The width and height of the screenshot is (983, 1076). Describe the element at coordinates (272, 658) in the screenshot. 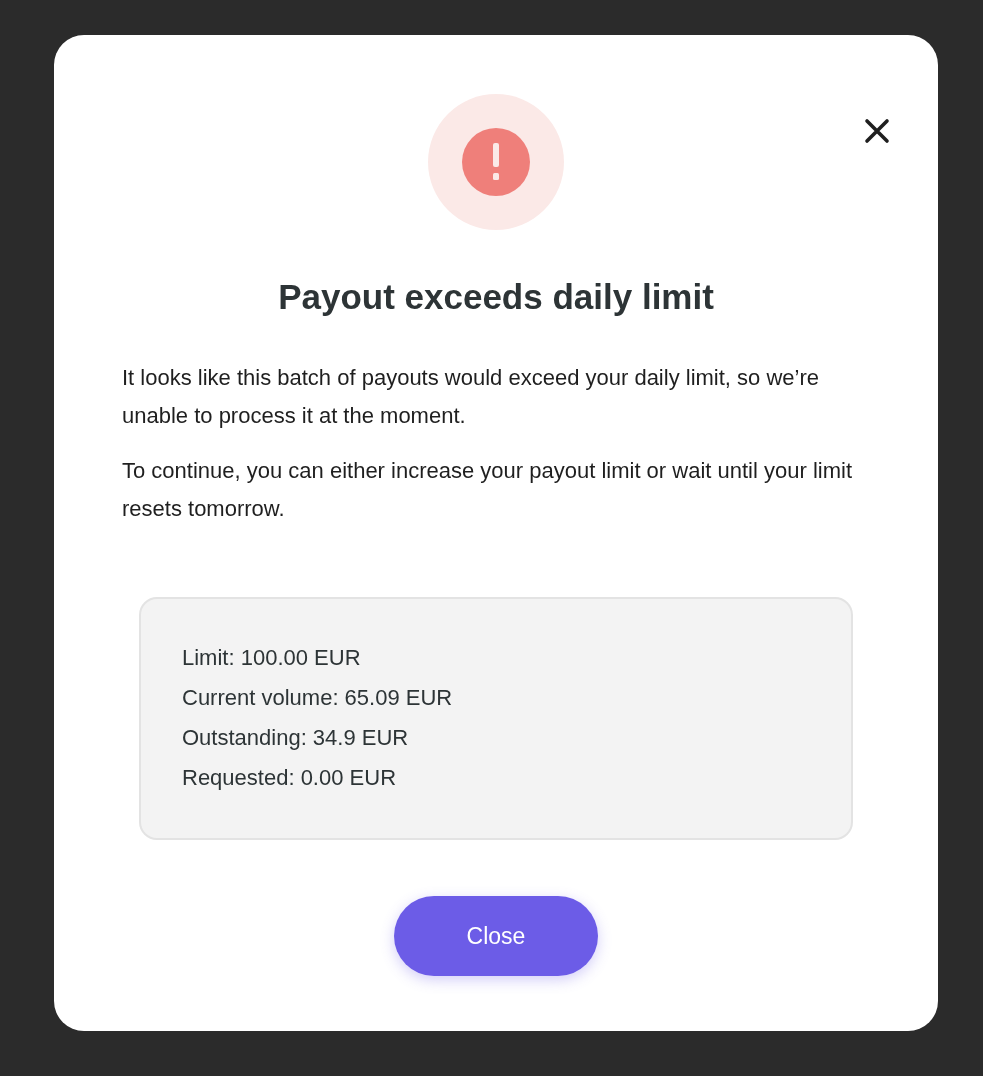

I see `detail-text: Limit: 100.00 EUR` at that location.